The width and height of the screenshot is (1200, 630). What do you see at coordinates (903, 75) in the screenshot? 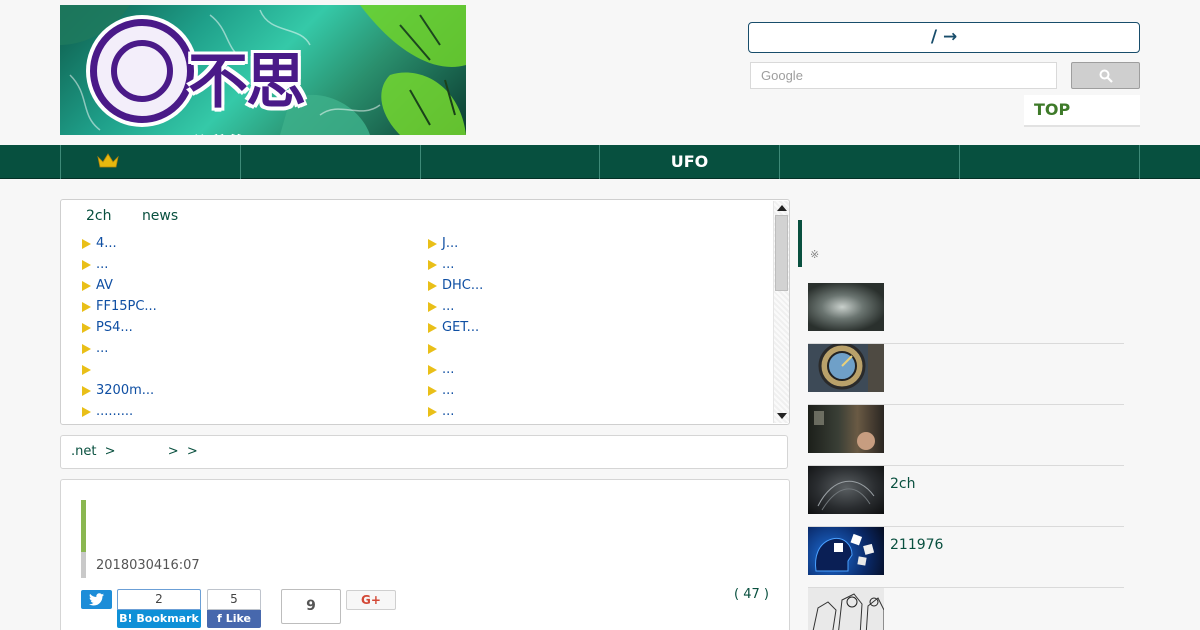
I see `search-input: Google` at bounding box center [903, 75].